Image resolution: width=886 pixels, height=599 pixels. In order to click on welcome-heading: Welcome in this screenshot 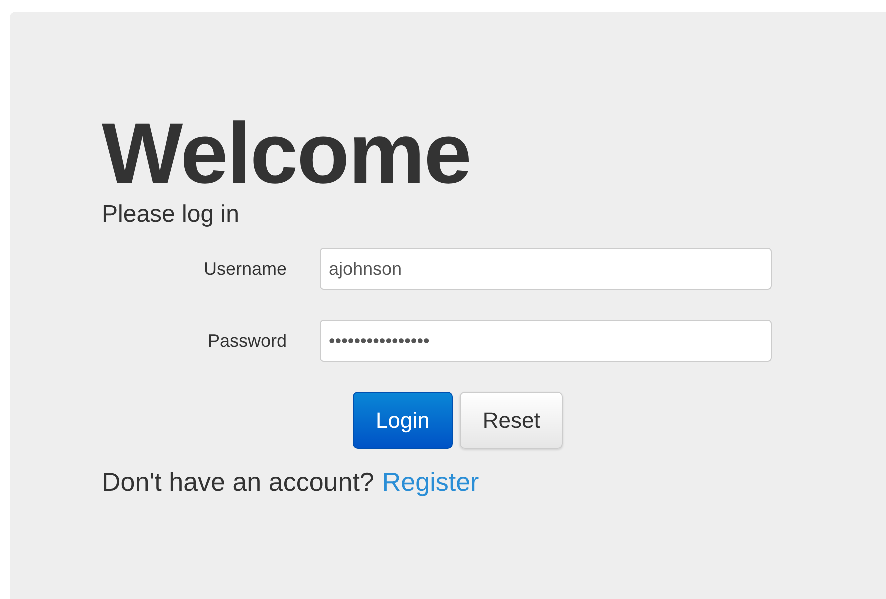, I will do `click(287, 154)`.